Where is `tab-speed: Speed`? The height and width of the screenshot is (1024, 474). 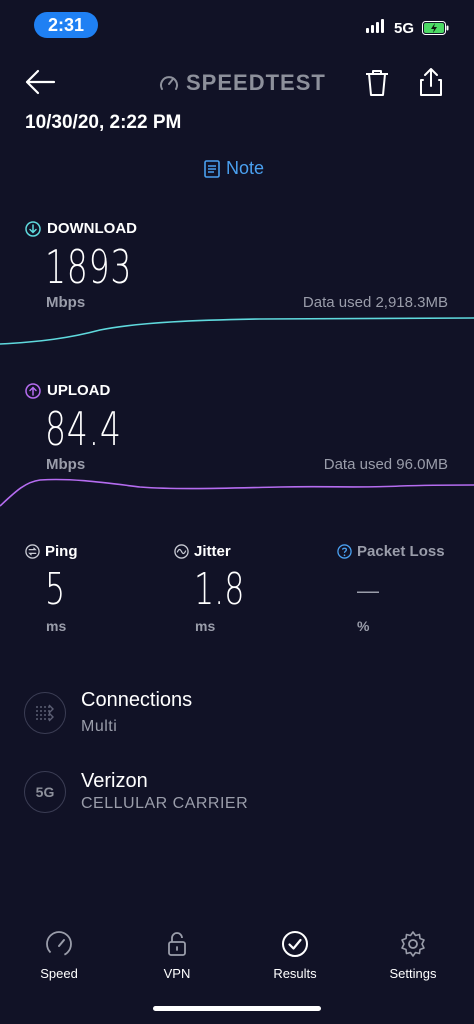
tab-speed: Speed is located at coordinates (59, 955).